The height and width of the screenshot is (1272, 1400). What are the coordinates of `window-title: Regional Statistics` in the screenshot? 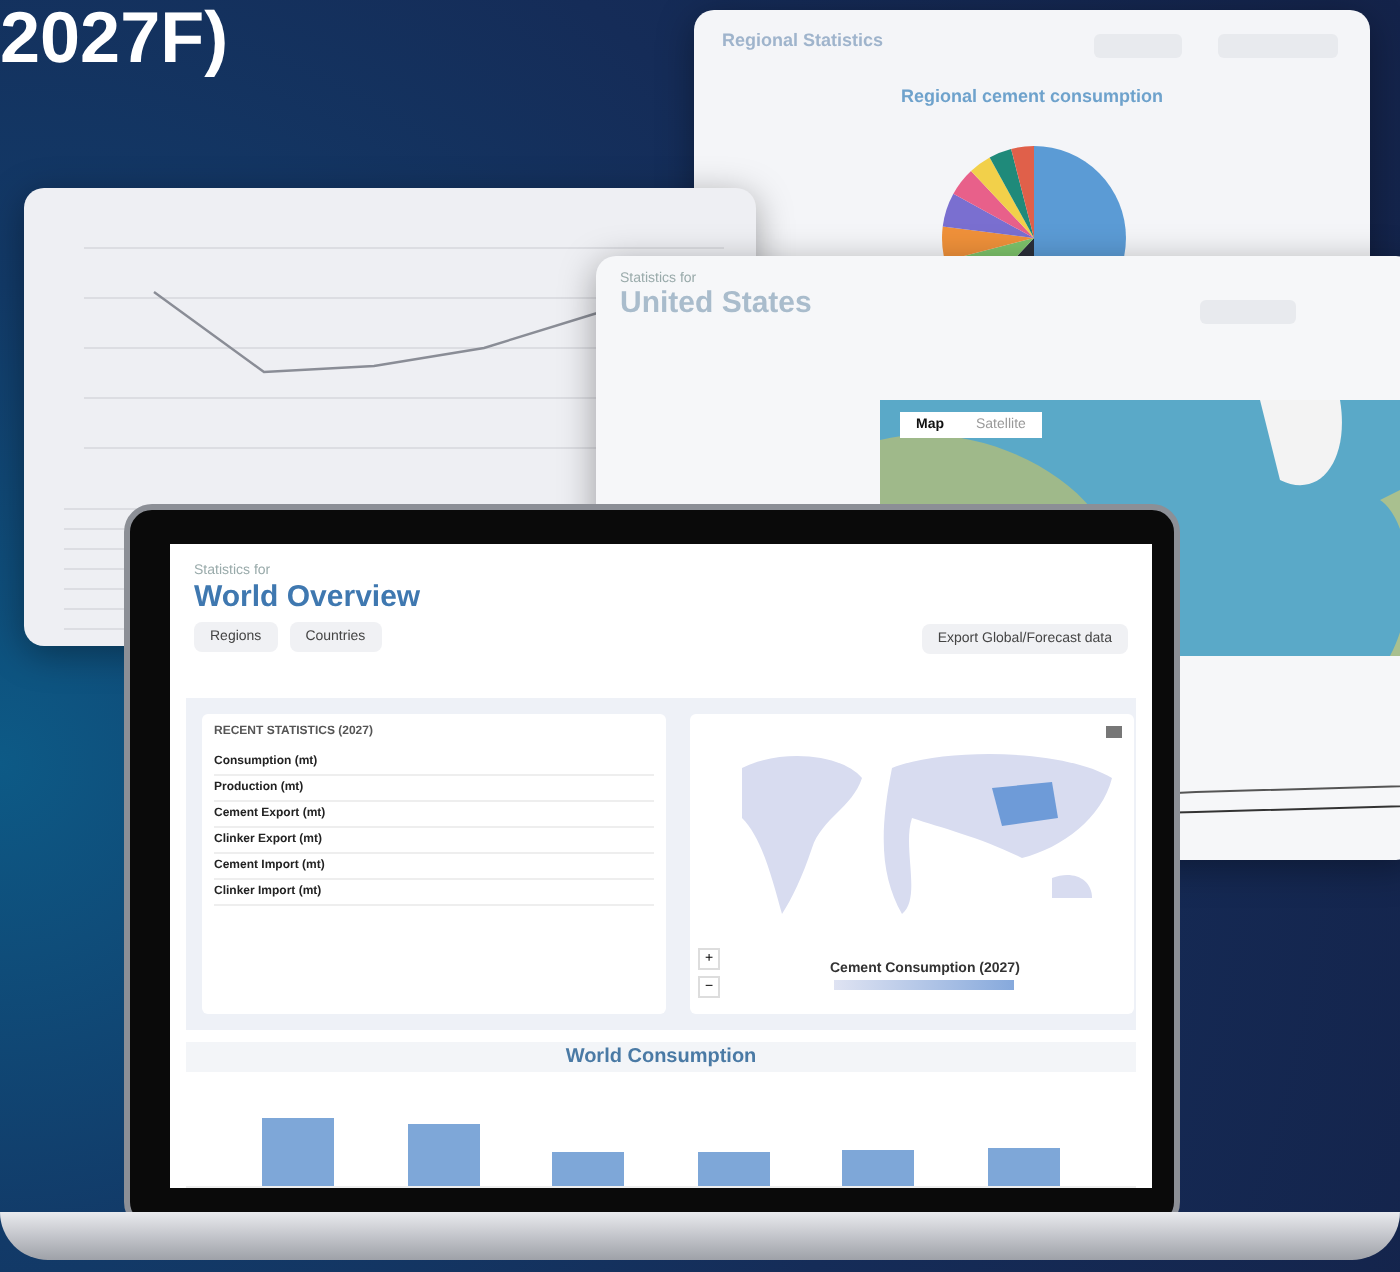 It's located at (803, 40).